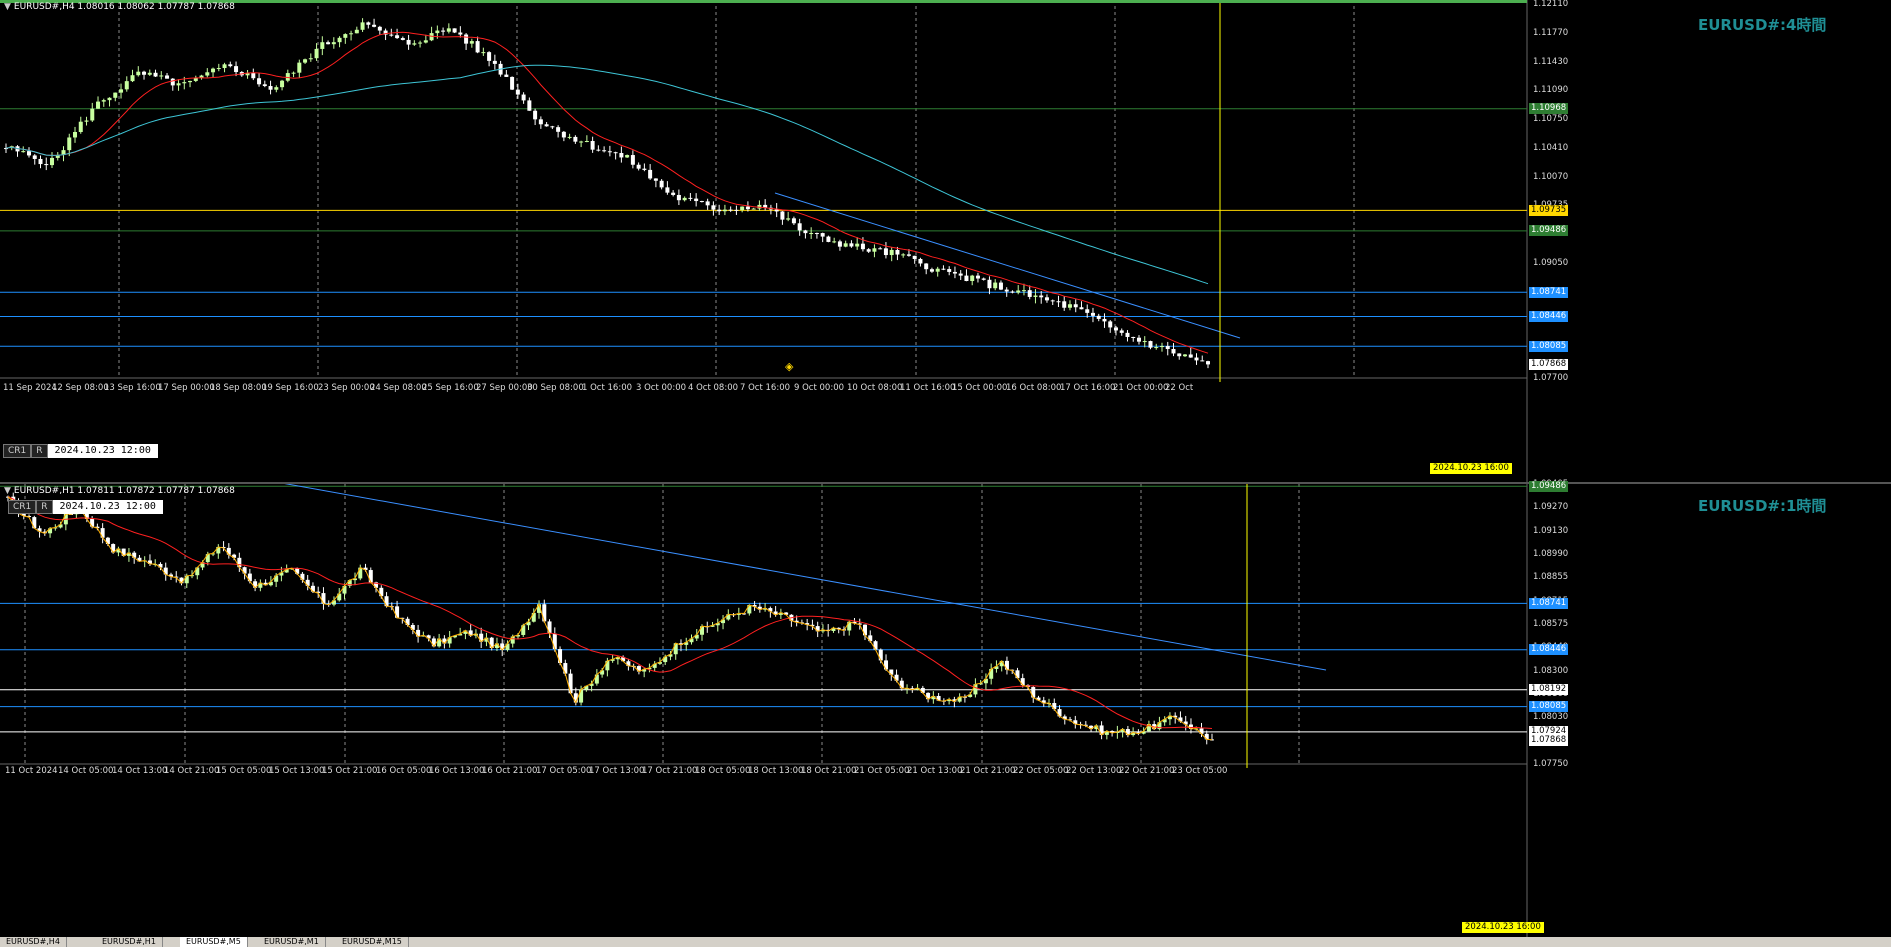 The width and height of the screenshot is (1891, 947). I want to click on h4-datetime-field: 2024.10.23 12:00, so click(102, 451).